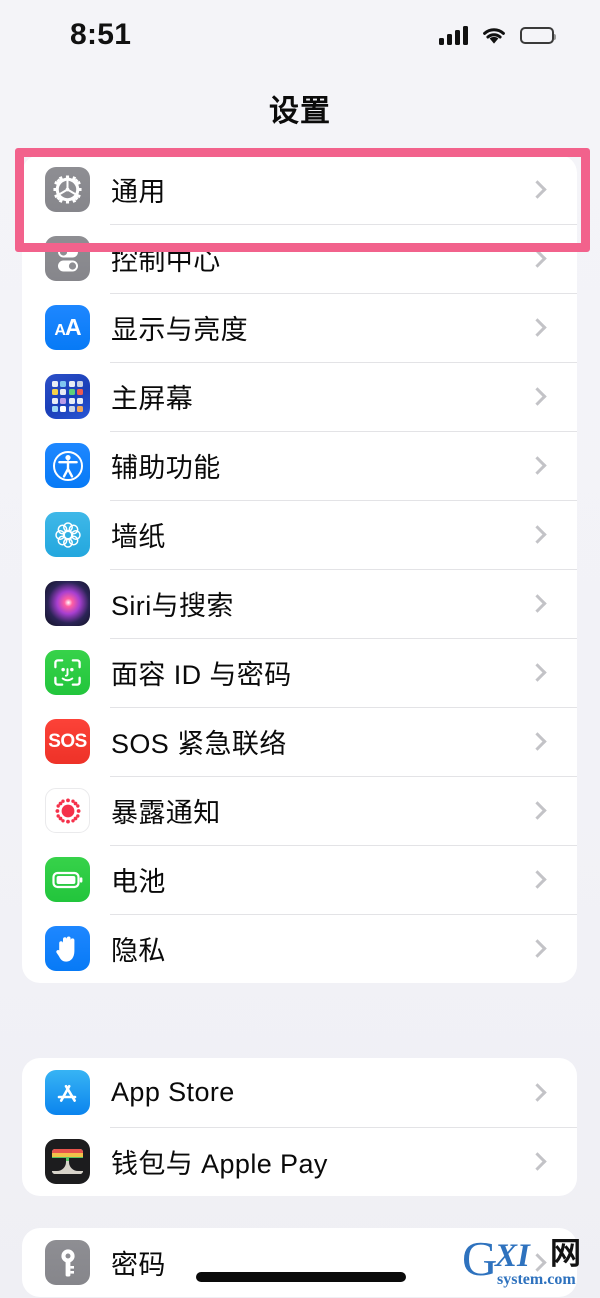 The height and width of the screenshot is (1298, 600). What do you see at coordinates (67, 1262) in the screenshot?
I see `key-icon` at bounding box center [67, 1262].